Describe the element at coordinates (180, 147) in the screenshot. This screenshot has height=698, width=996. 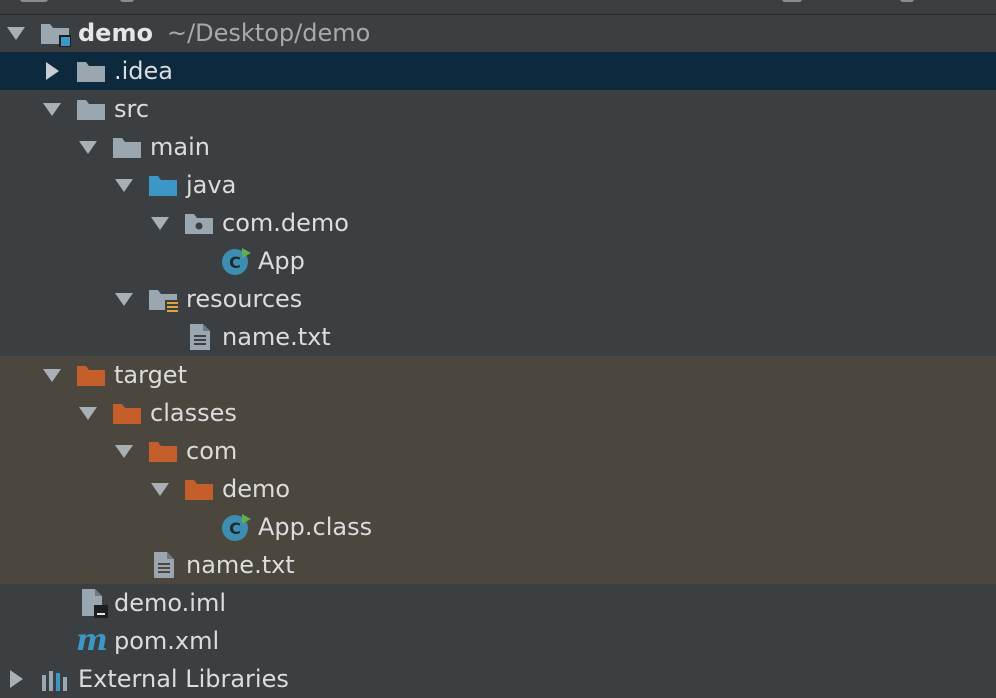
I see `tree-node-label: main` at that location.